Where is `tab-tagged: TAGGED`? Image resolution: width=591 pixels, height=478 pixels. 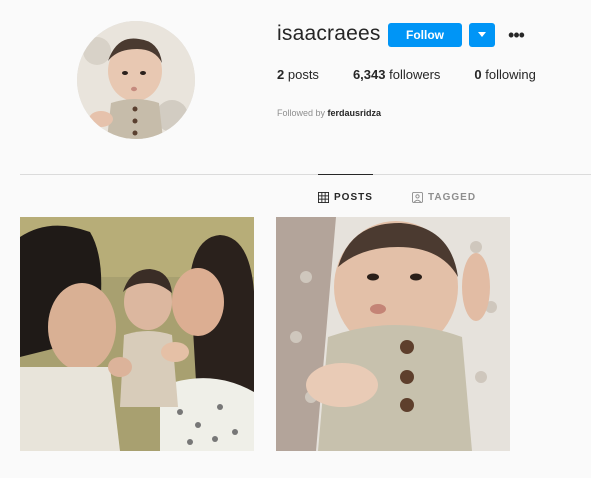 tab-tagged: TAGGED is located at coordinates (444, 197).